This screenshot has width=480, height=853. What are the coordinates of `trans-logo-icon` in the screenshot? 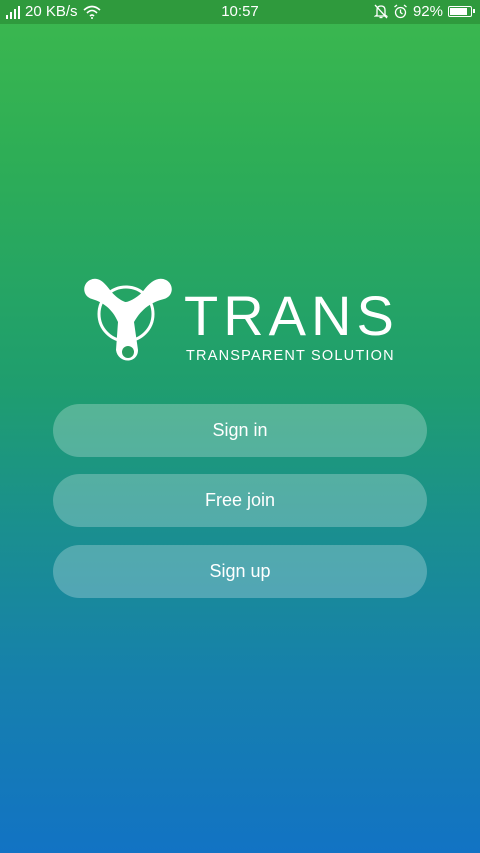 It's located at (128, 319).